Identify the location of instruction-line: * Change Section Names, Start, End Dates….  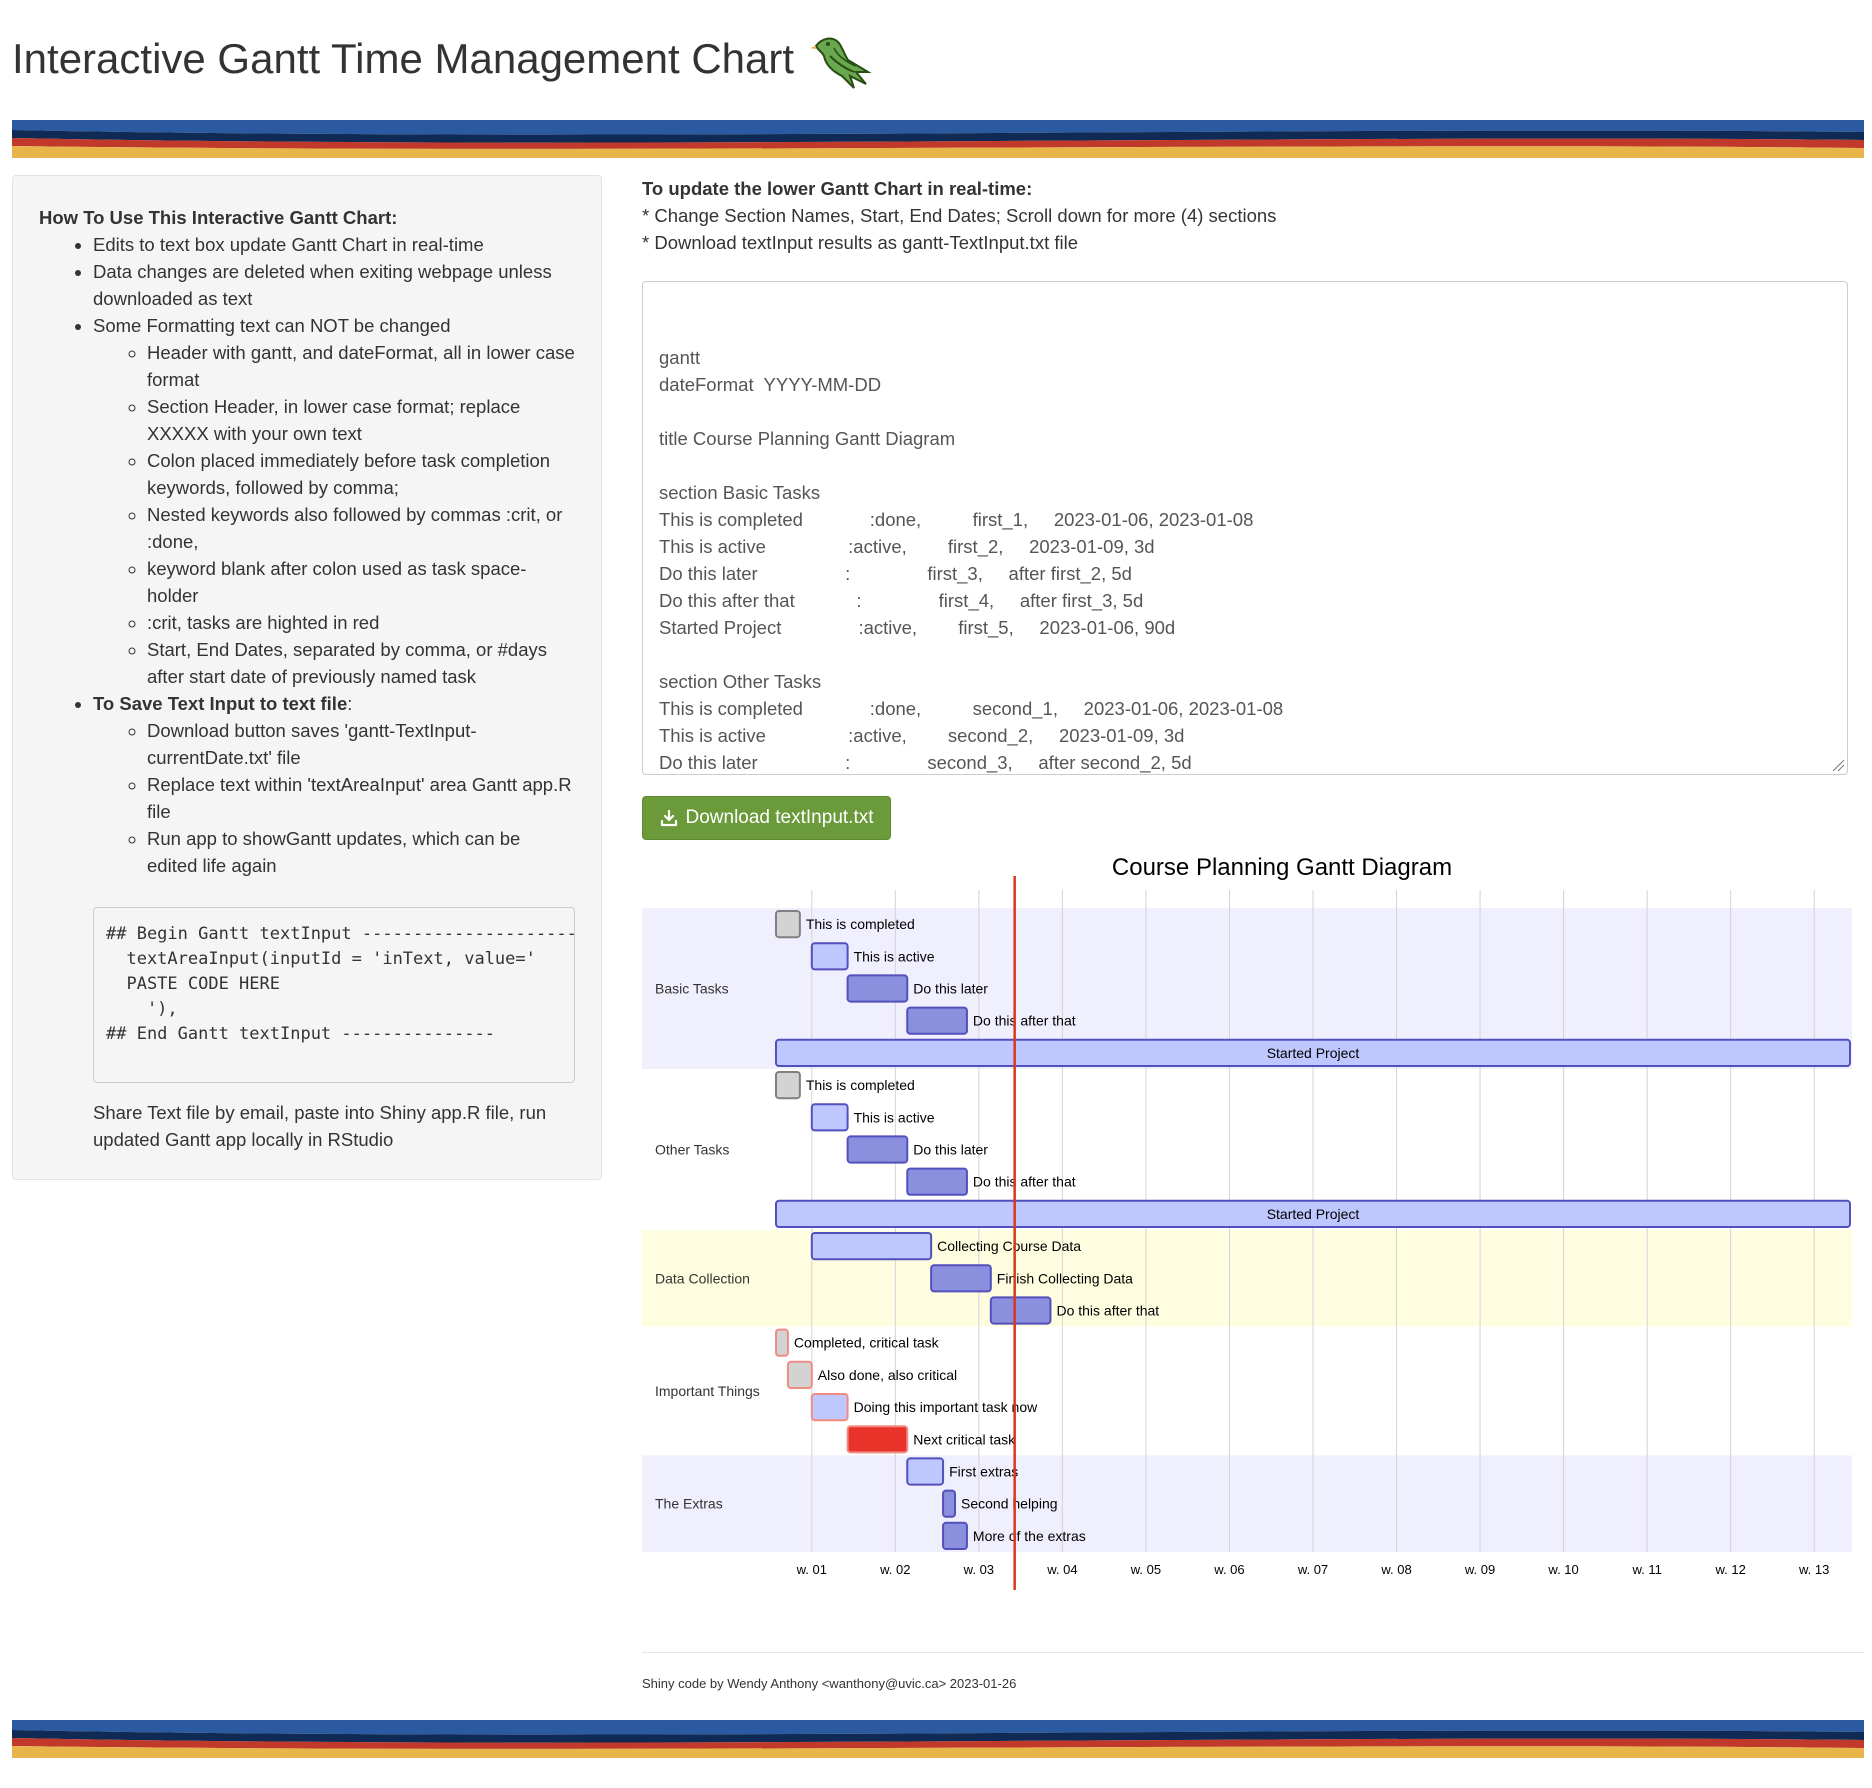
(959, 215).